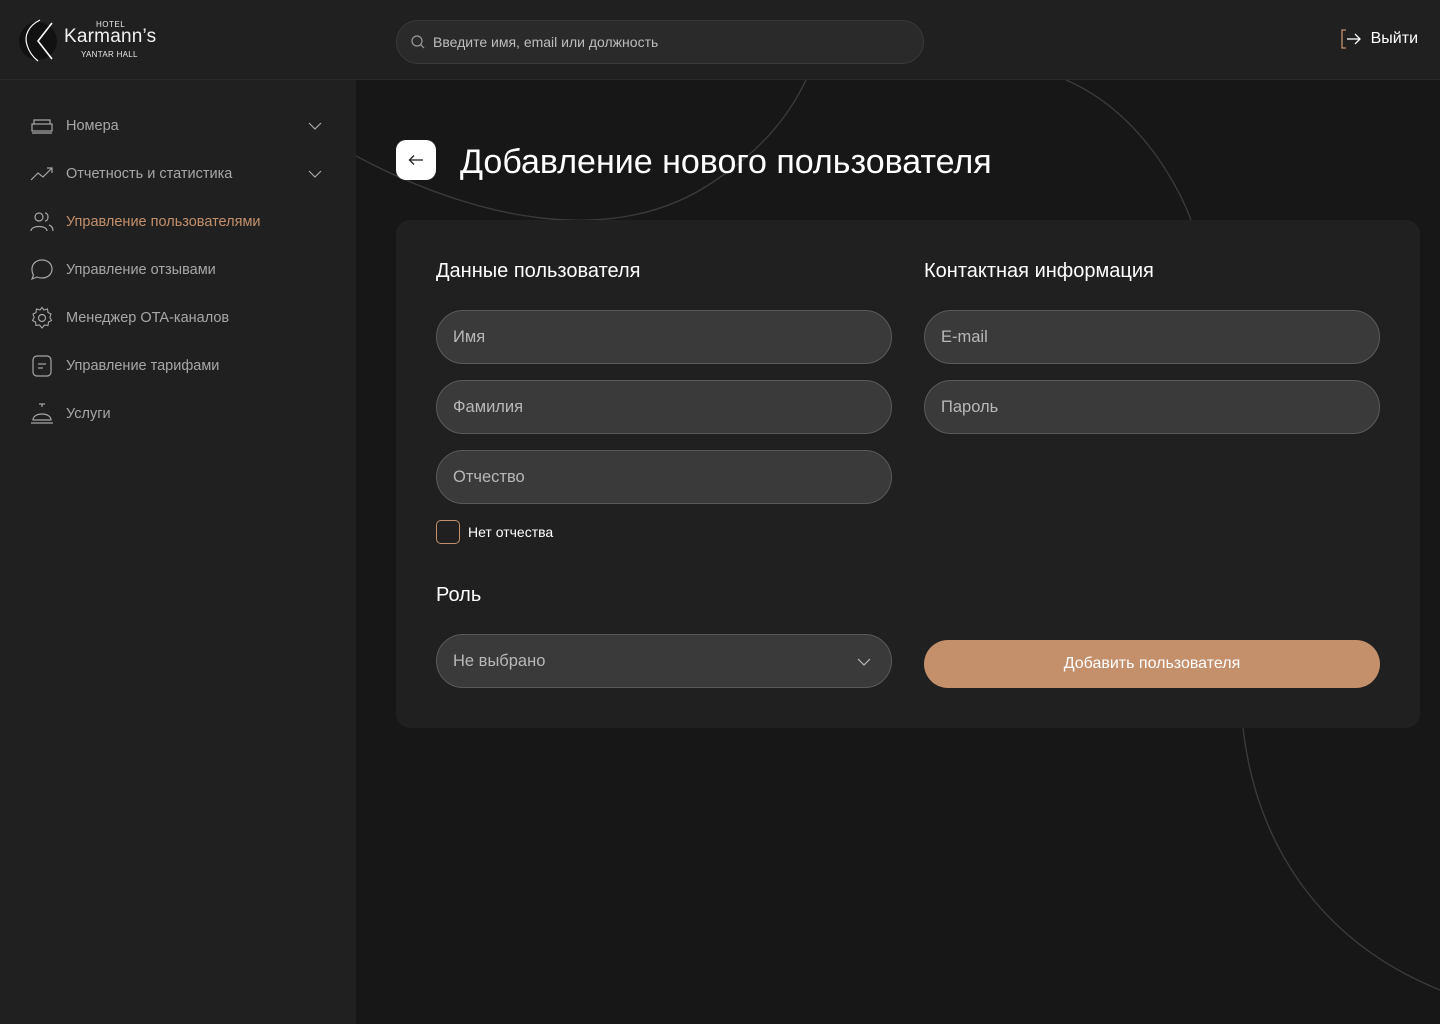  I want to click on back-button, so click(416, 160).